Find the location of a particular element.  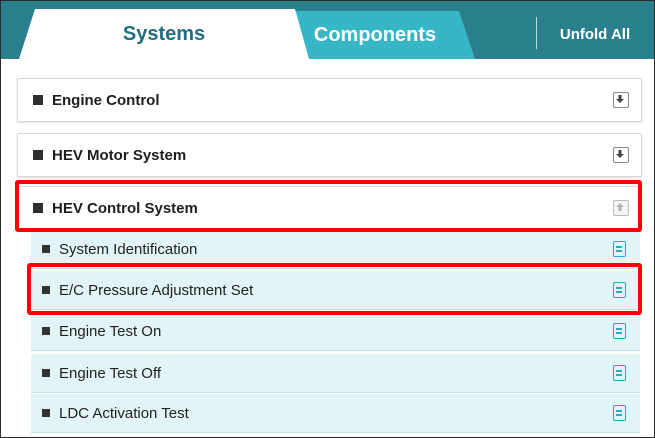

group-engine-control: Engine Control is located at coordinates (329, 100).